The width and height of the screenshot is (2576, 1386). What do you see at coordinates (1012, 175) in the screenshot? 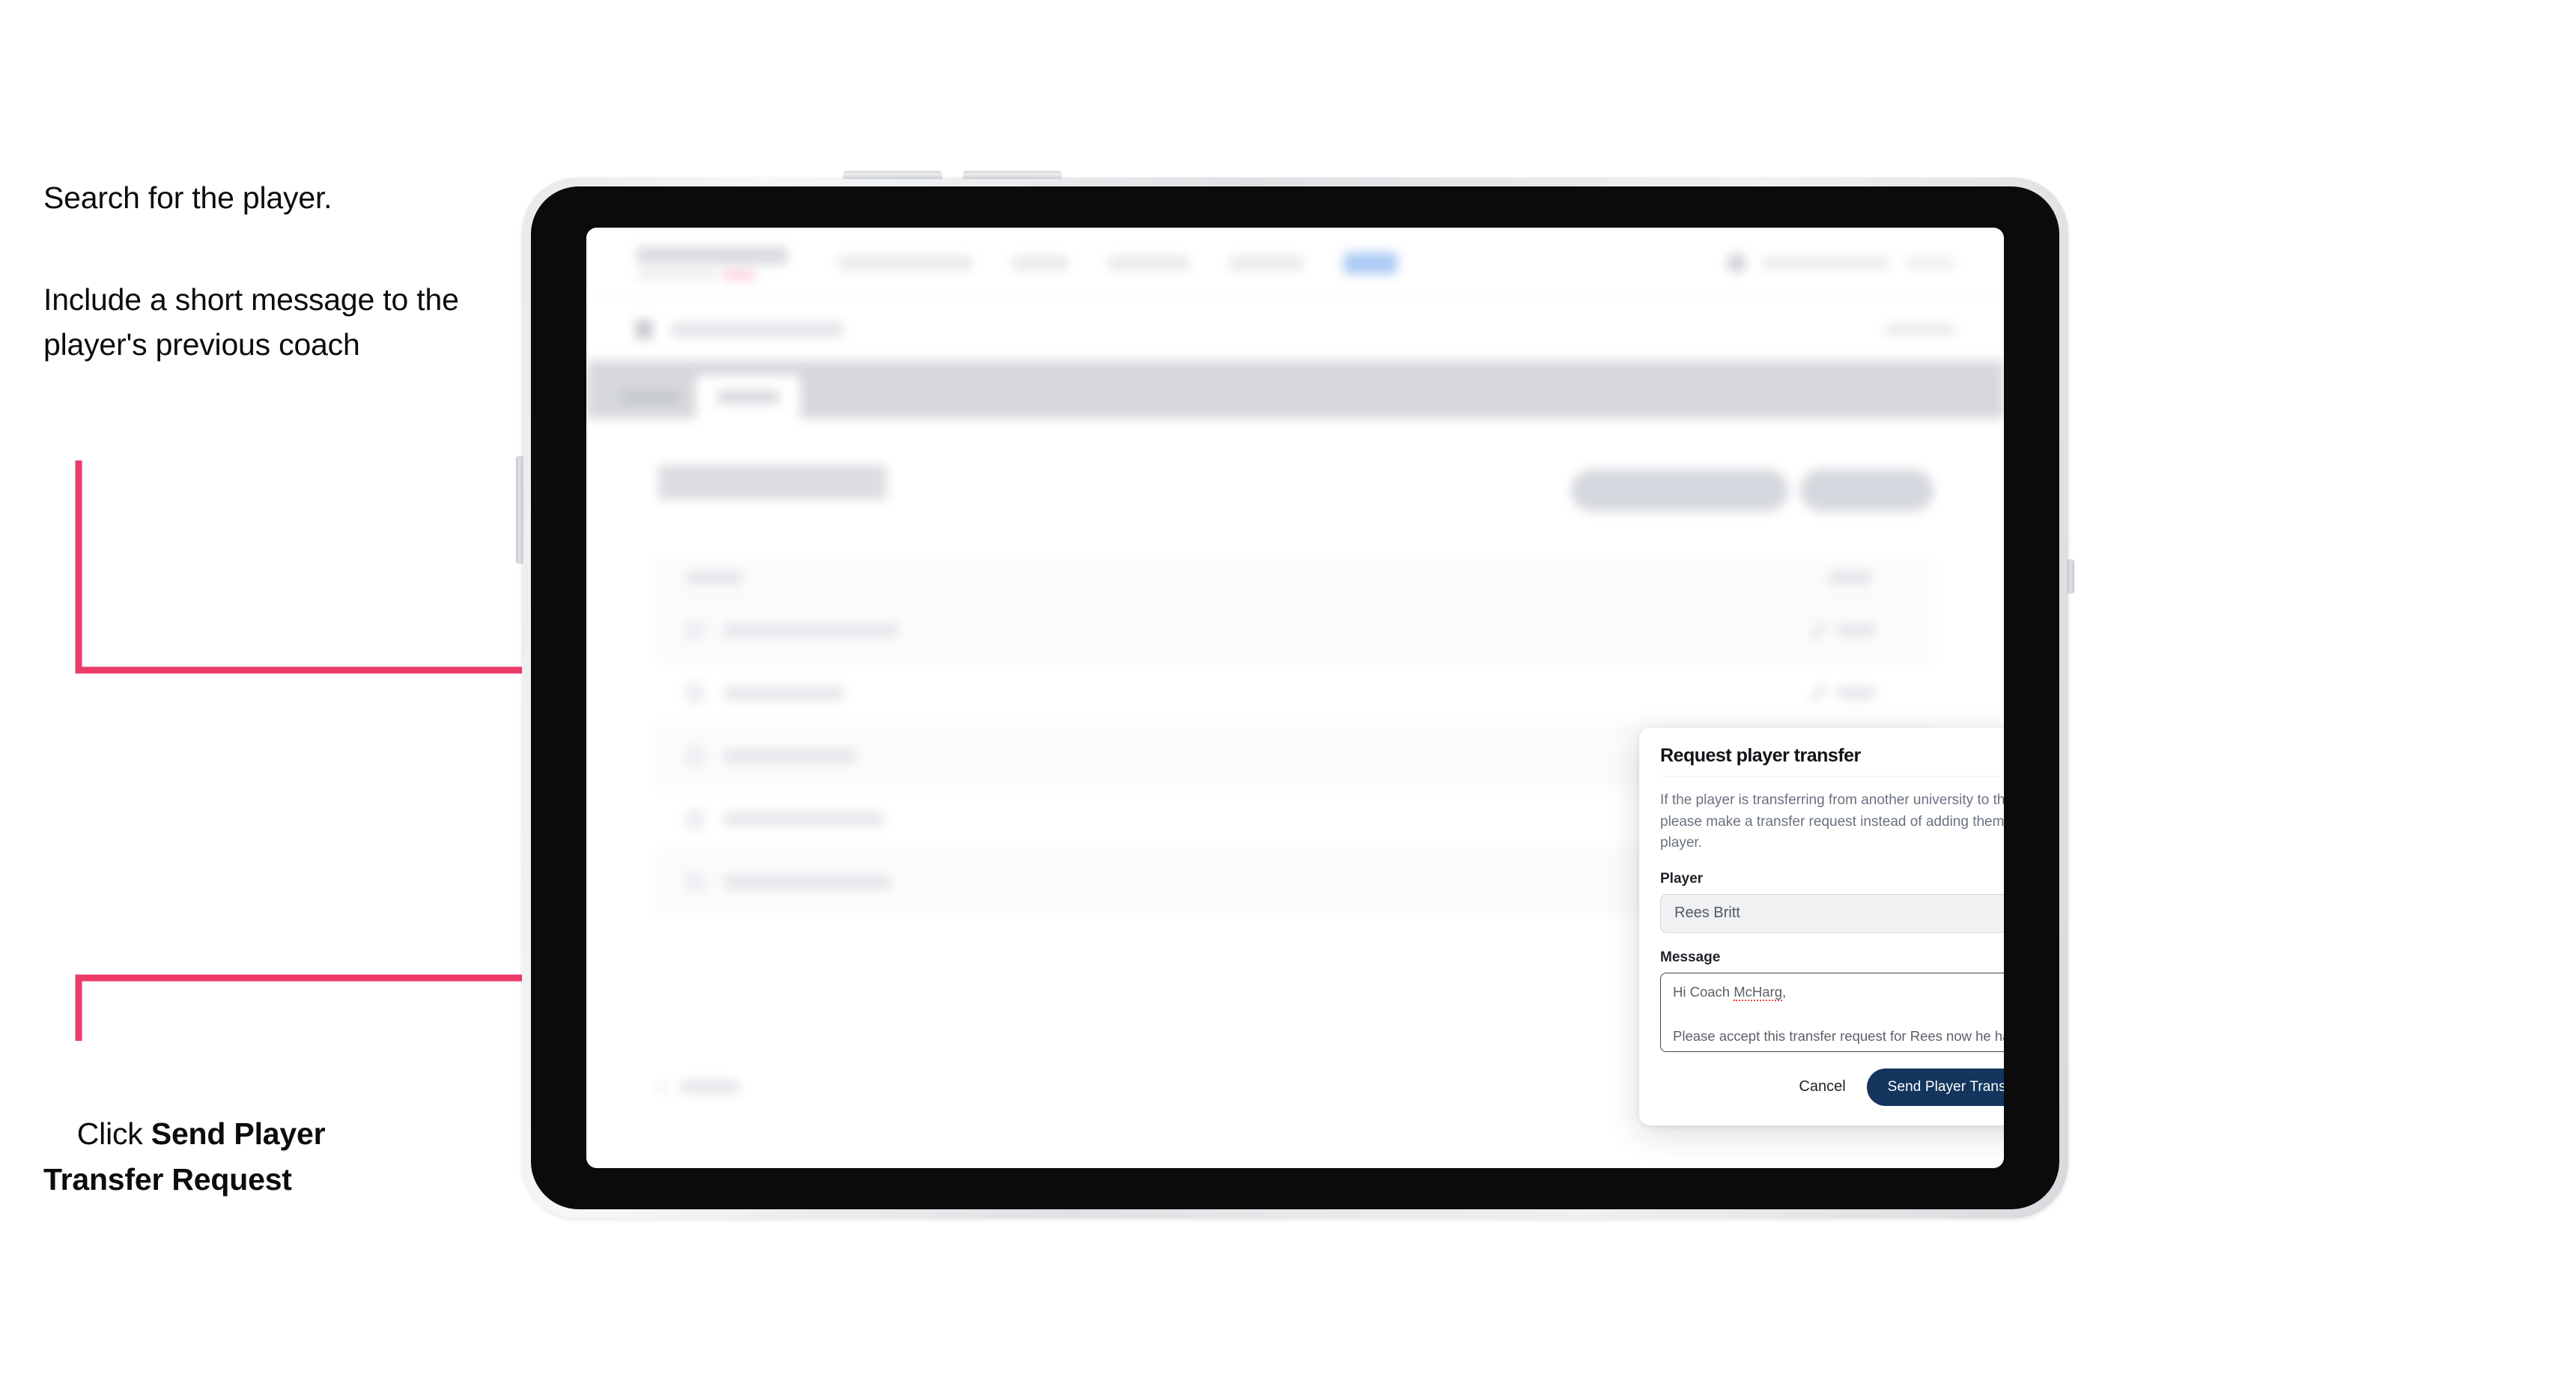
I see `volume-down-button` at bounding box center [1012, 175].